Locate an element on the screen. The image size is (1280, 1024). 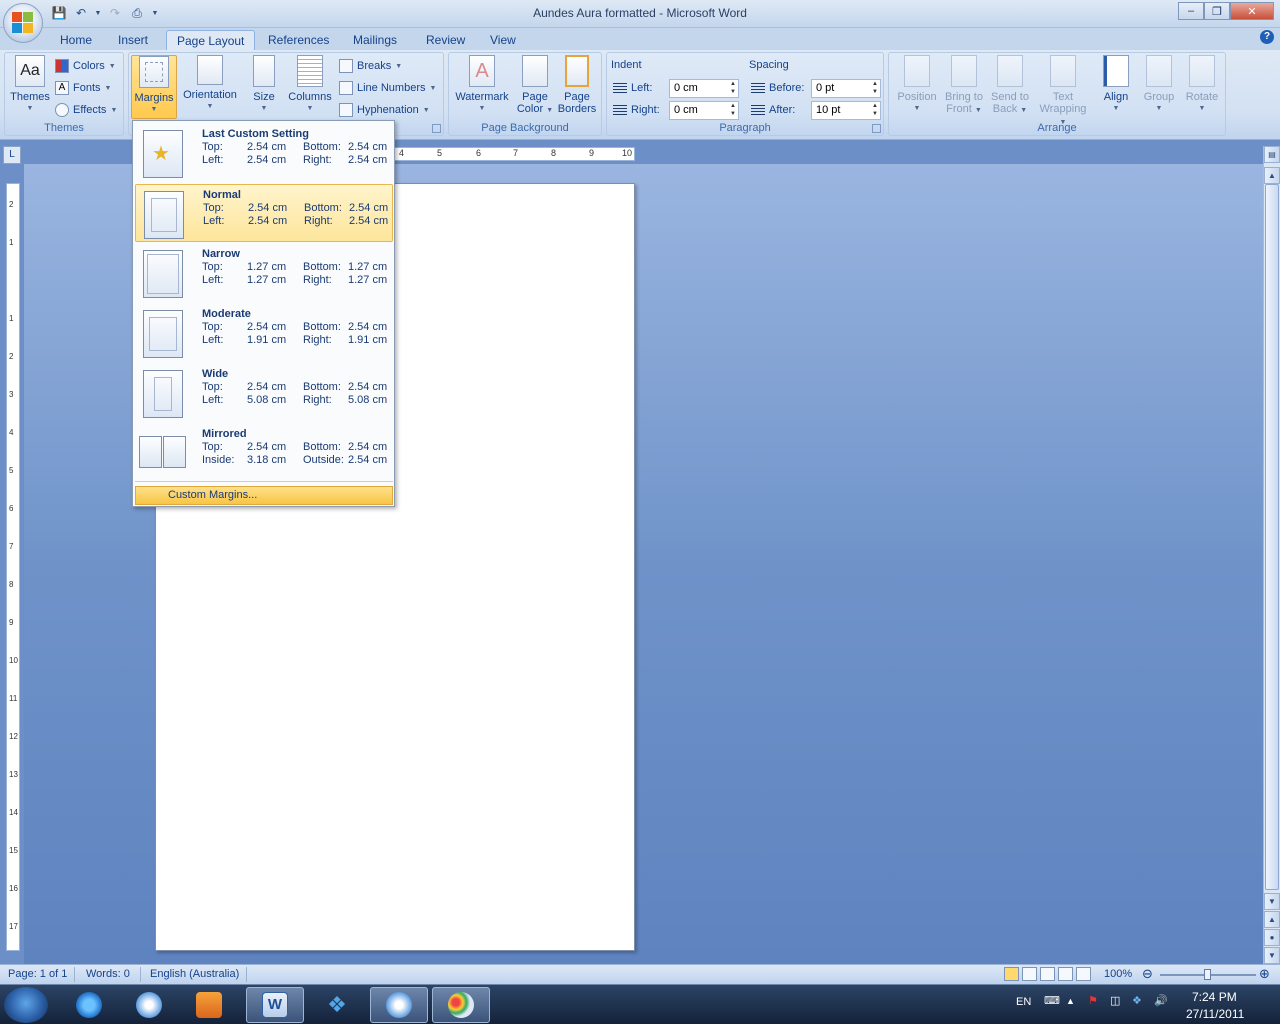
colors-icon is located at coordinates (62, 66).